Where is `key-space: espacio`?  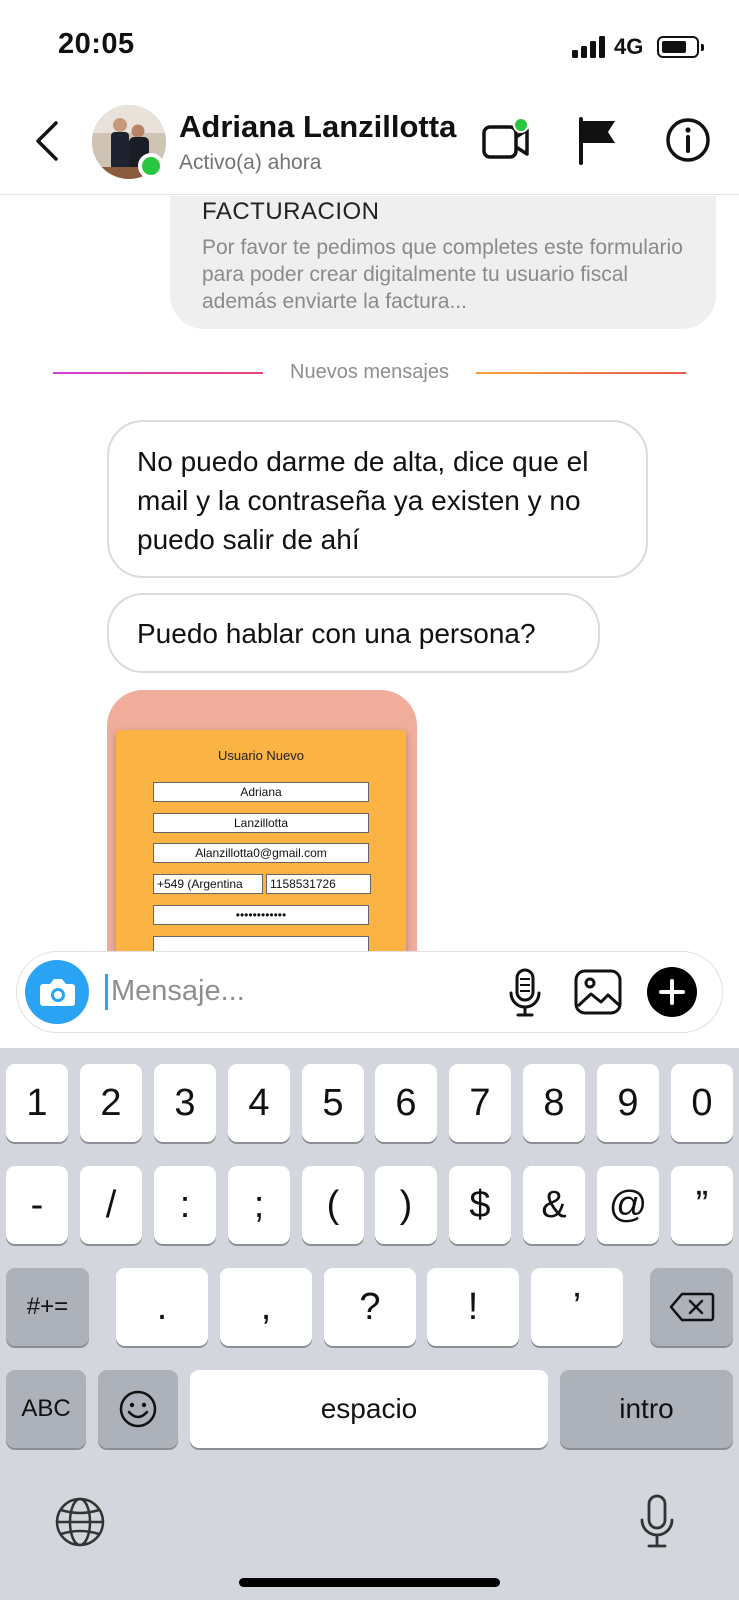
key-space: espacio is located at coordinates (369, 1409).